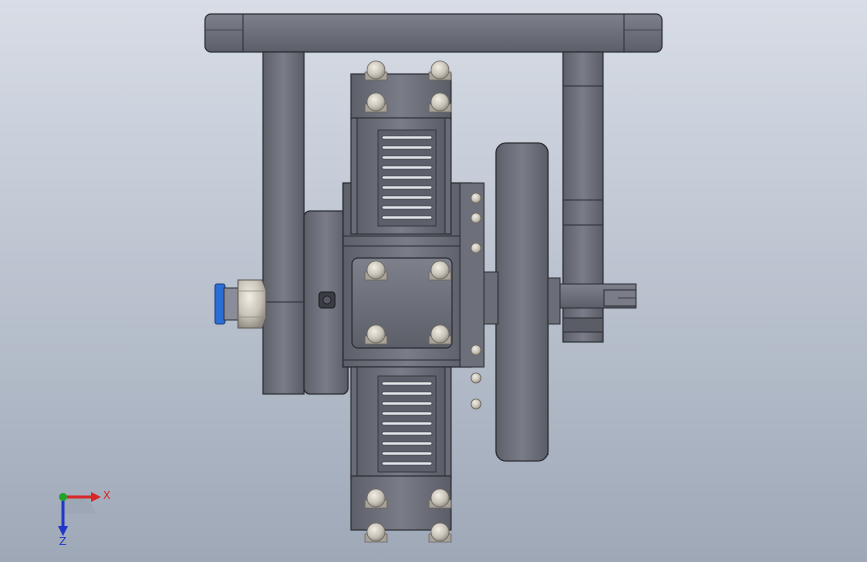 The image size is (867, 562). Describe the element at coordinates (592, 296) in the screenshot. I see `output-shaft` at that location.